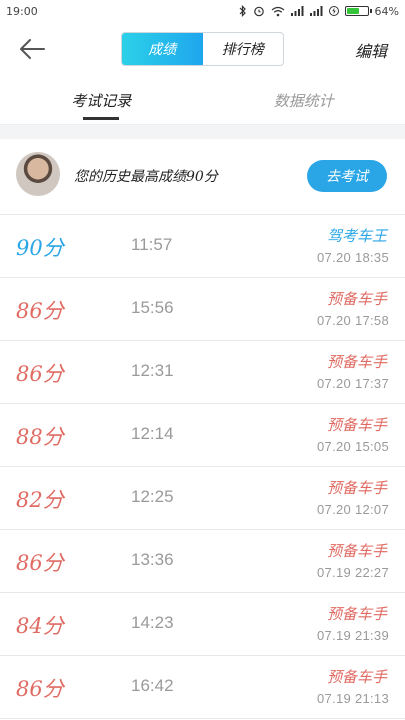 The height and width of the screenshot is (720, 405). Describe the element at coordinates (40, 248) in the screenshot. I see `record-score: 90分` at that location.